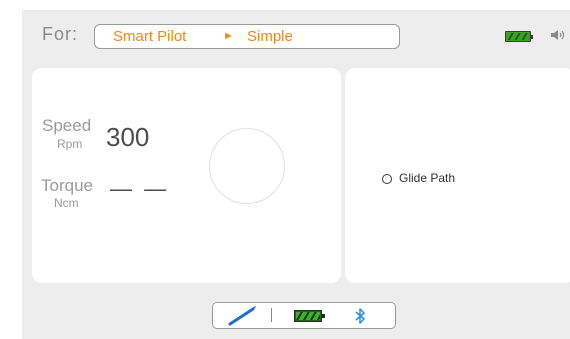 The height and width of the screenshot is (339, 570). I want to click on speed-value: 300, so click(128, 137).